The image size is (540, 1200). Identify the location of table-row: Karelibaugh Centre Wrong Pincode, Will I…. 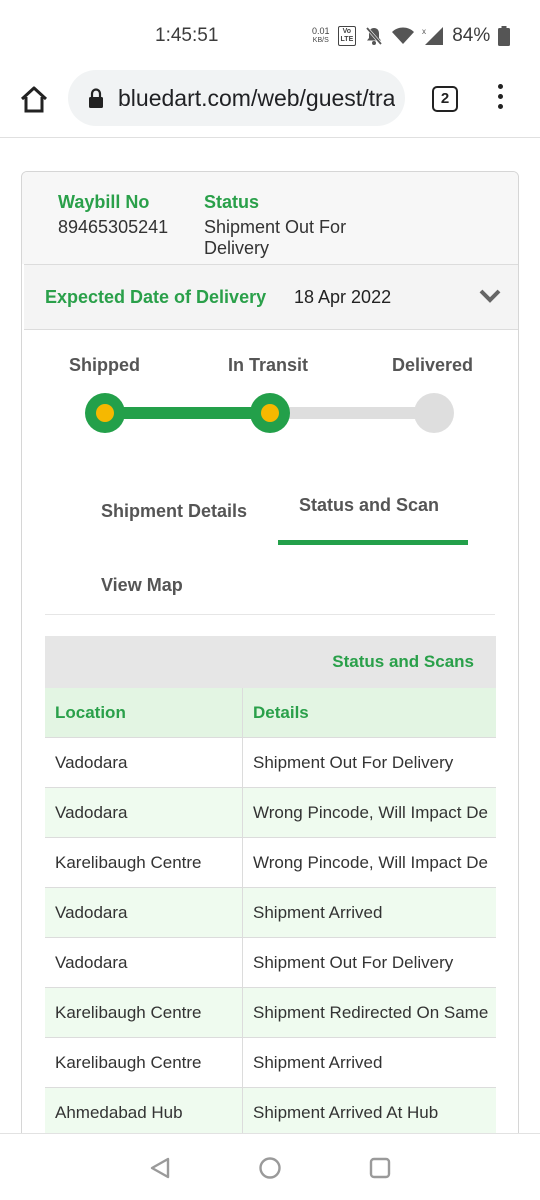
(270, 863).